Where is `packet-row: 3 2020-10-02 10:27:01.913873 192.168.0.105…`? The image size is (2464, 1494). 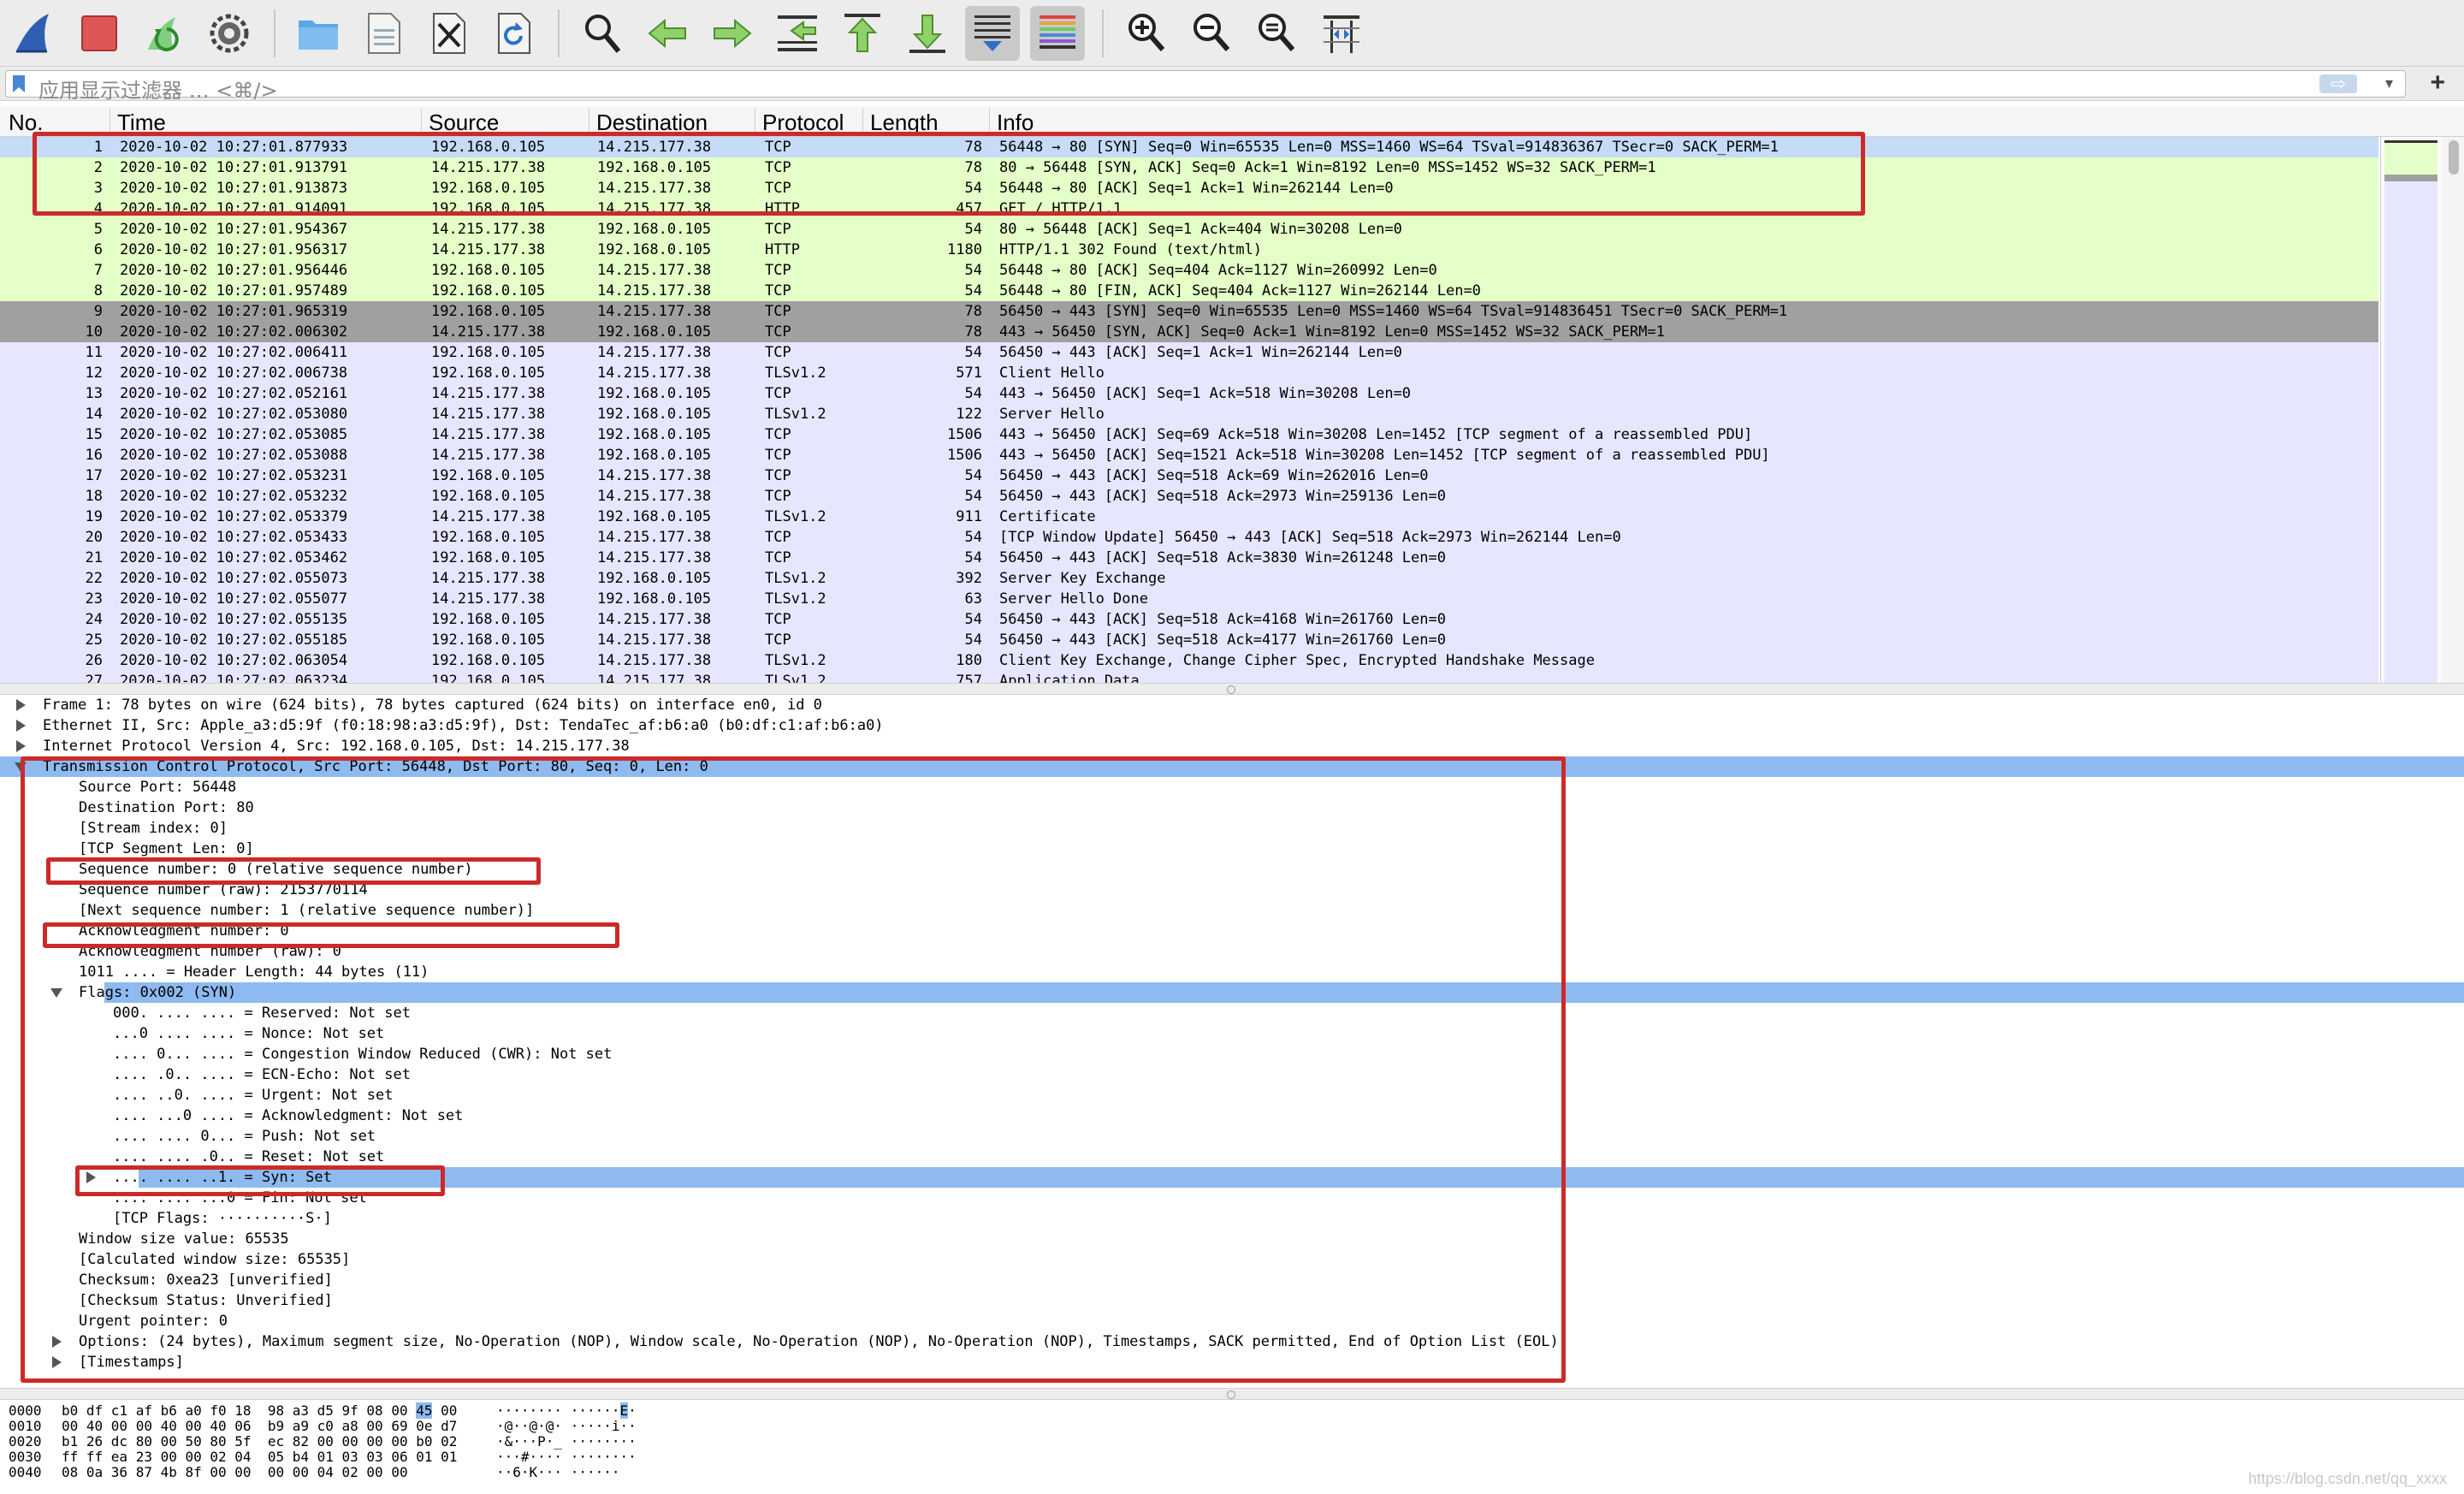
packet-row: 3 2020-10-02 10:27:01.913873 192.168.0.105… is located at coordinates (1189, 188).